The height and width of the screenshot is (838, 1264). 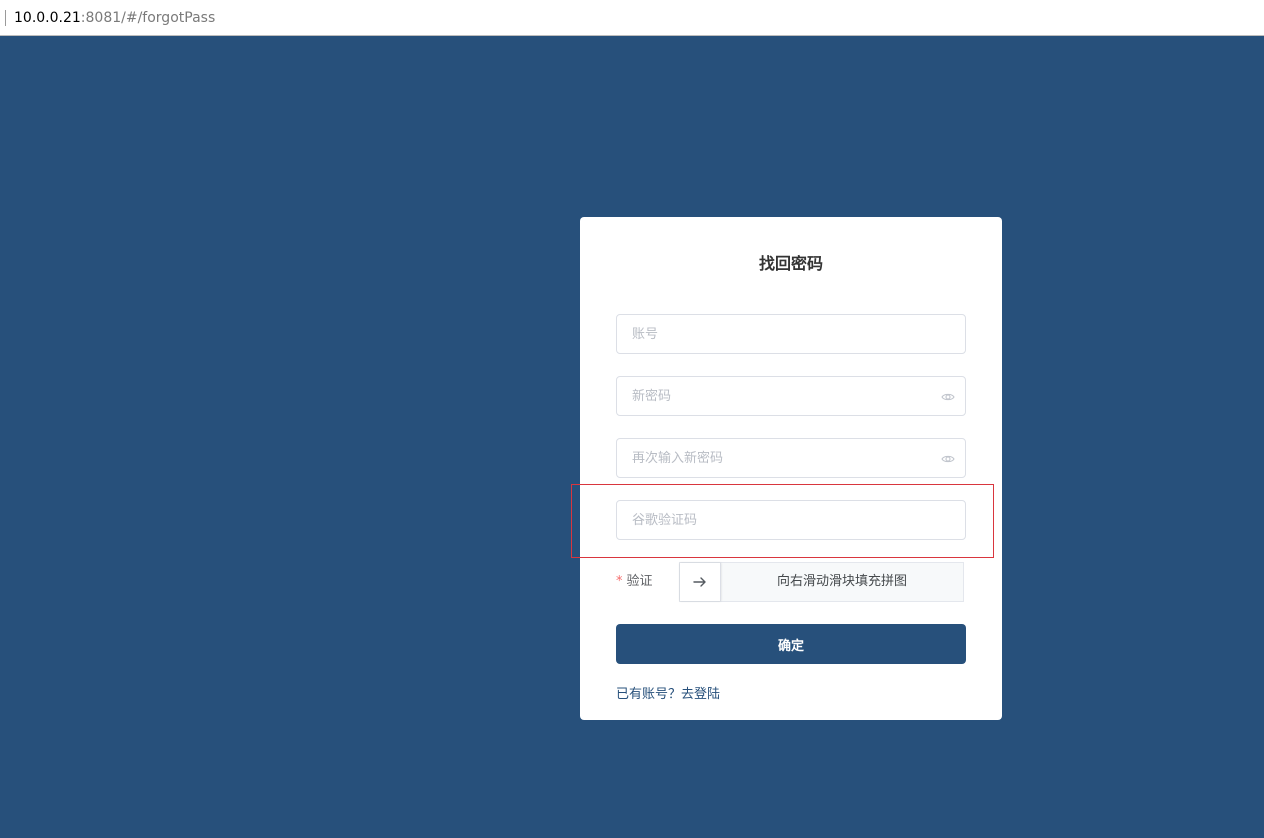 I want to click on new-password-field, so click(x=791, y=396).